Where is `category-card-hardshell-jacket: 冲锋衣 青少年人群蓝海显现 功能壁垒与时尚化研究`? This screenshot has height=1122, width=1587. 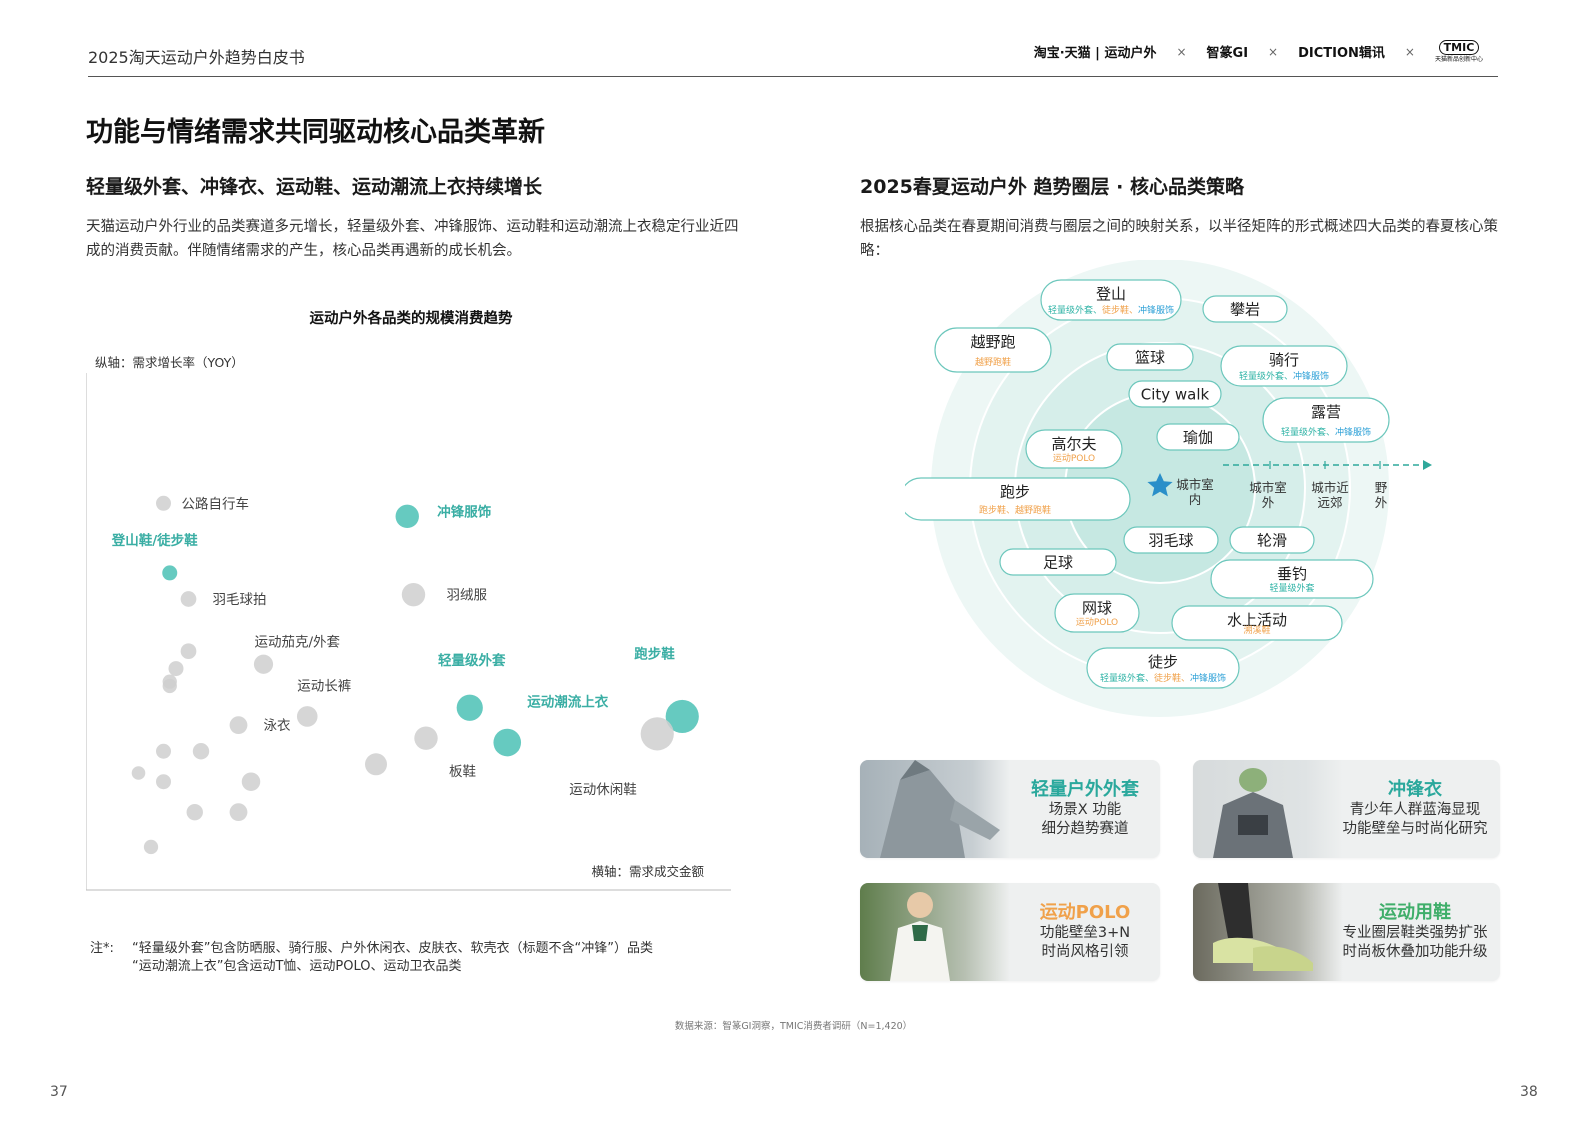
category-card-hardshell-jacket: 冲锋衣 青少年人群蓝海显现 功能壁垒与时尚化研究 is located at coordinates (1346, 809).